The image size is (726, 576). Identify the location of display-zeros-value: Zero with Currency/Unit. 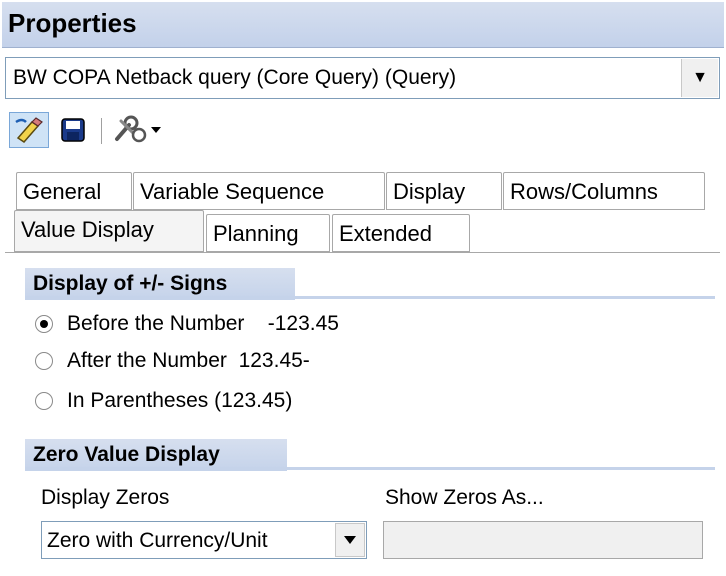
(157, 540).